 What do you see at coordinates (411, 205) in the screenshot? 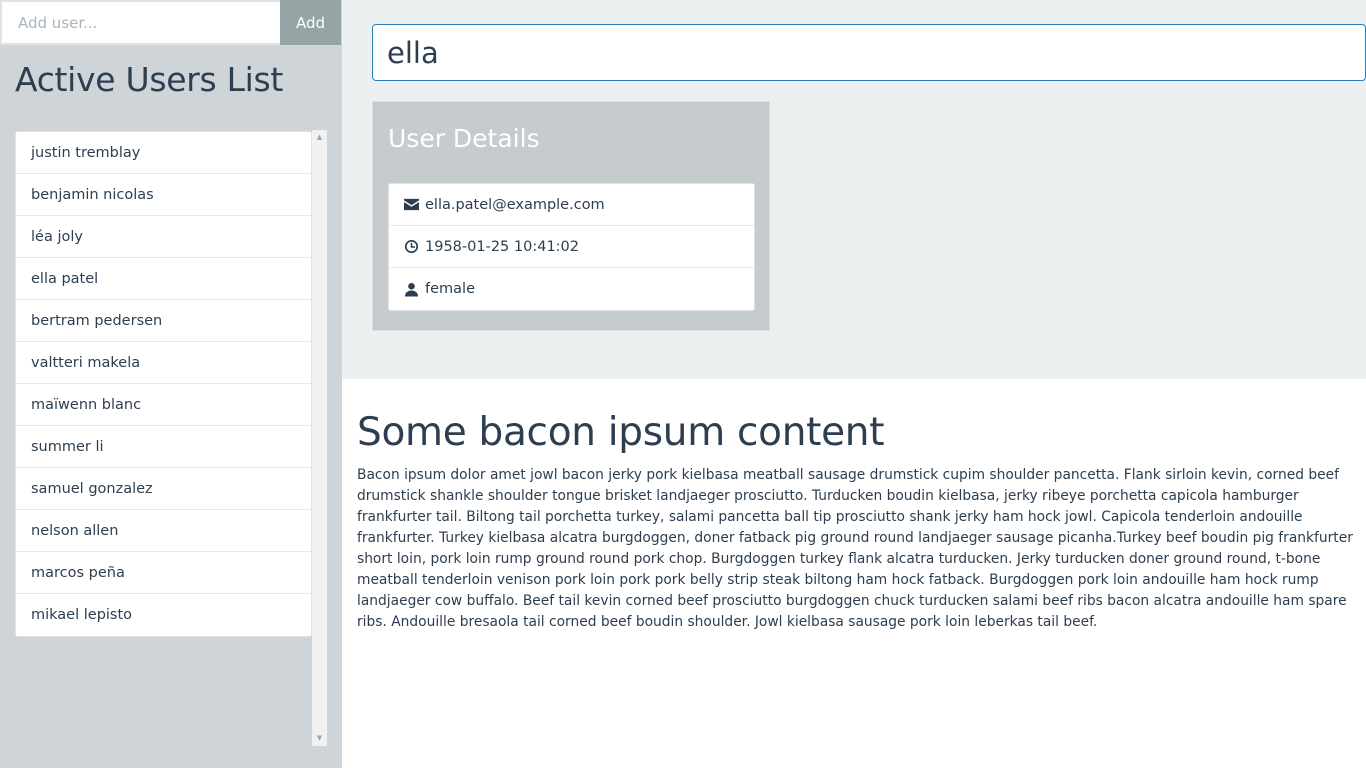
I see `envelope-icon` at bounding box center [411, 205].